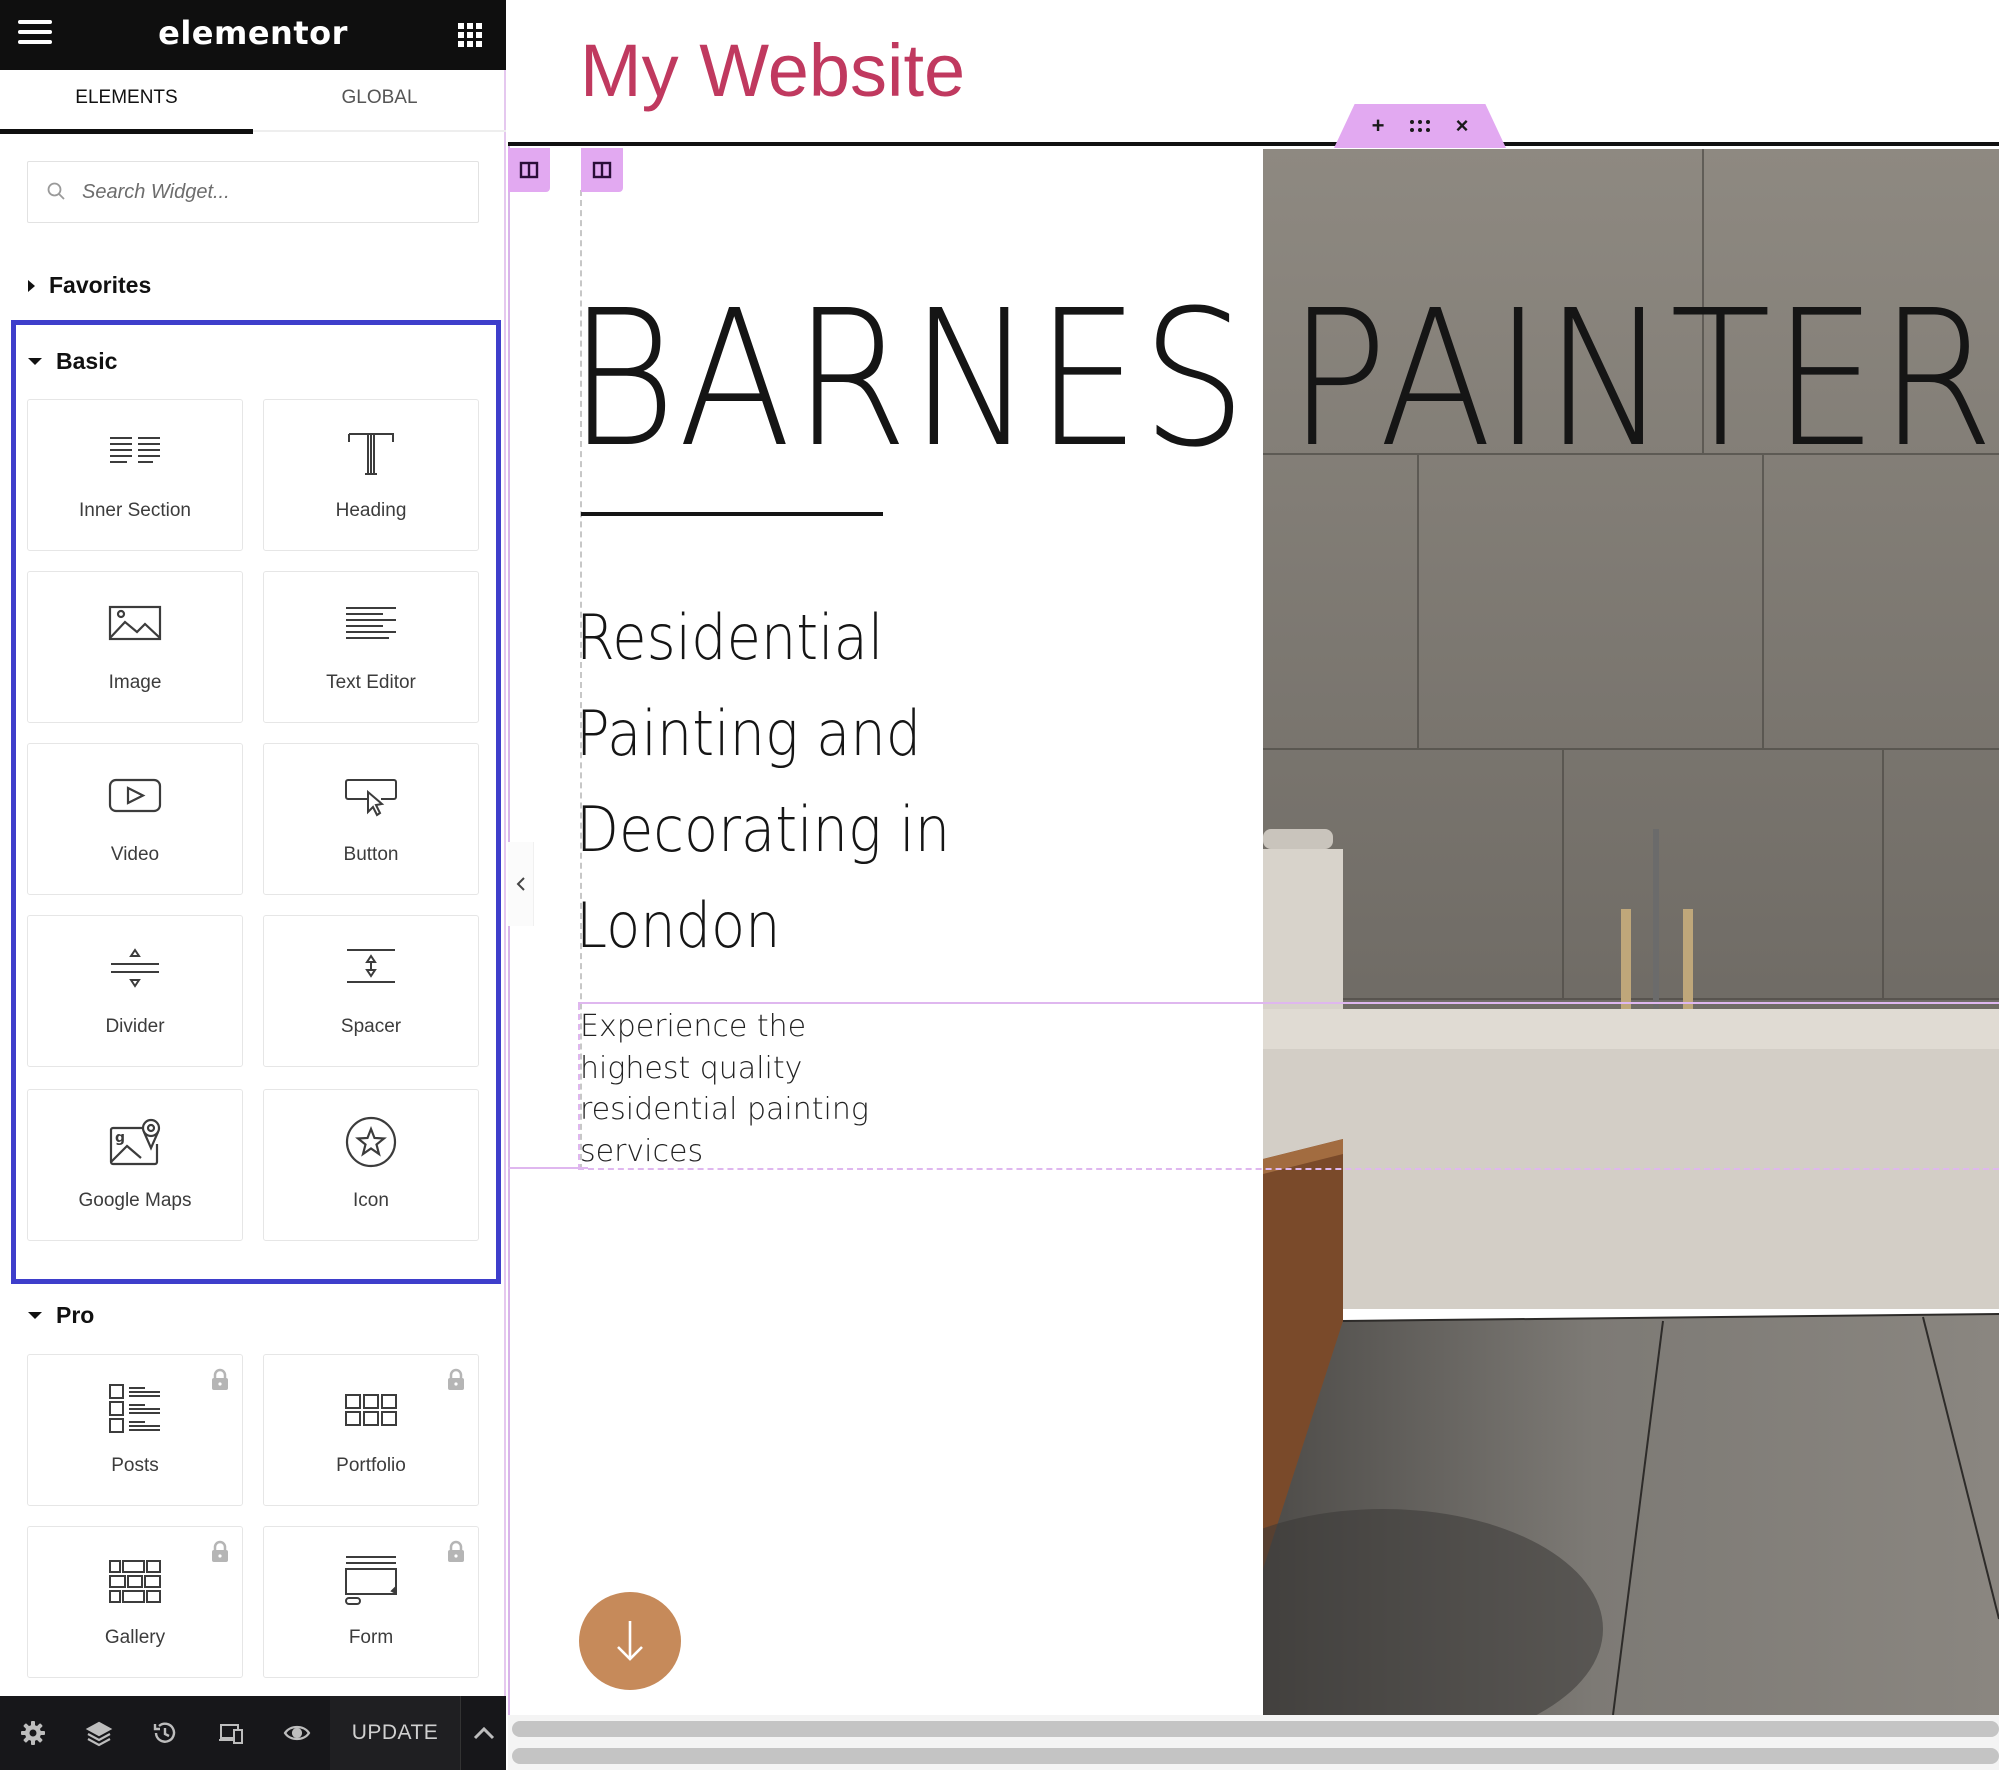 The width and height of the screenshot is (1999, 1770). Describe the element at coordinates (135, 1581) in the screenshot. I see `gallery-icon` at that location.